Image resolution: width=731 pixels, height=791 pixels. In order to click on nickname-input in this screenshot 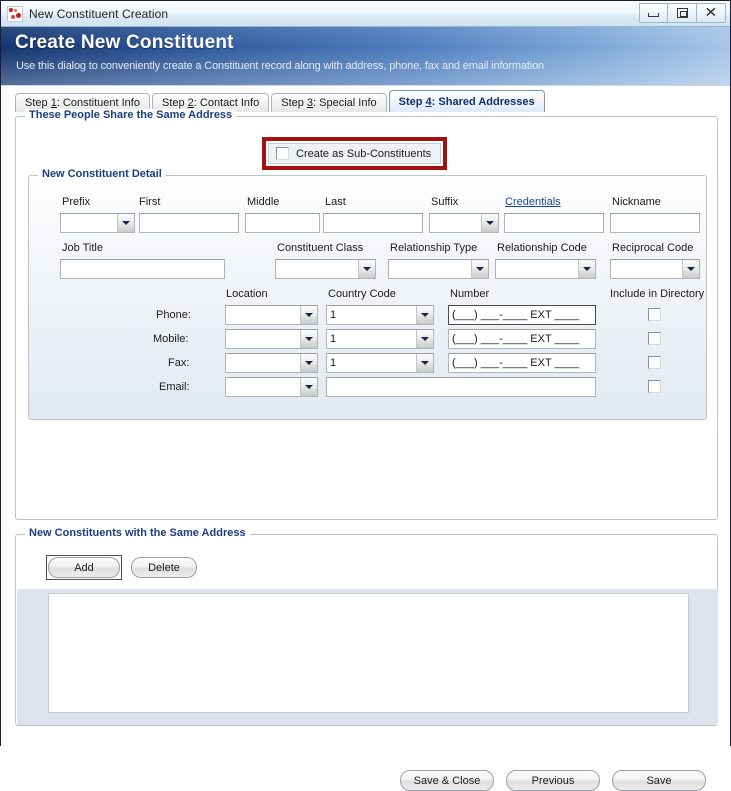, I will do `click(655, 223)`.